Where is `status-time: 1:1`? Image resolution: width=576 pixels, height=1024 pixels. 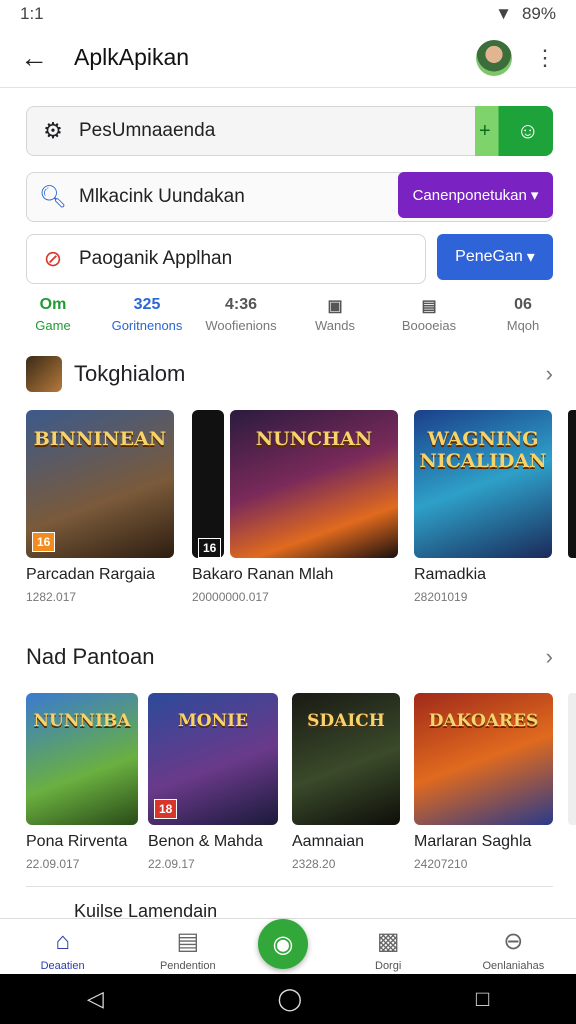
status-time: 1:1 is located at coordinates (32, 13).